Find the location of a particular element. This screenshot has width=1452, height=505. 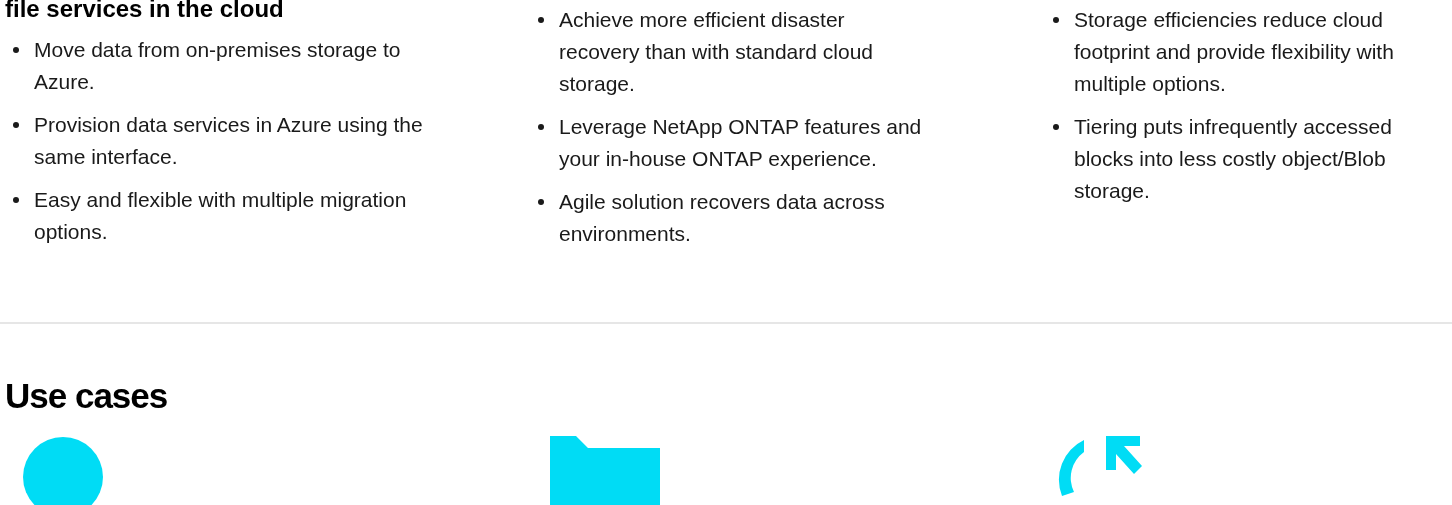

section-heading: file services in the cloud is located at coordinates (145, 12).